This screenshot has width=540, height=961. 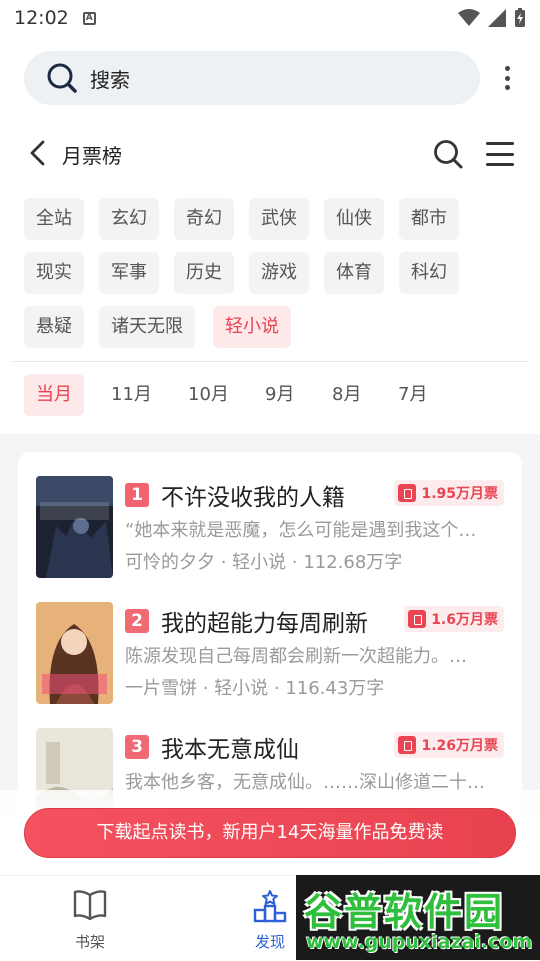 What do you see at coordinates (147, 327) in the screenshot?
I see `category-tag: 诸天无限` at bounding box center [147, 327].